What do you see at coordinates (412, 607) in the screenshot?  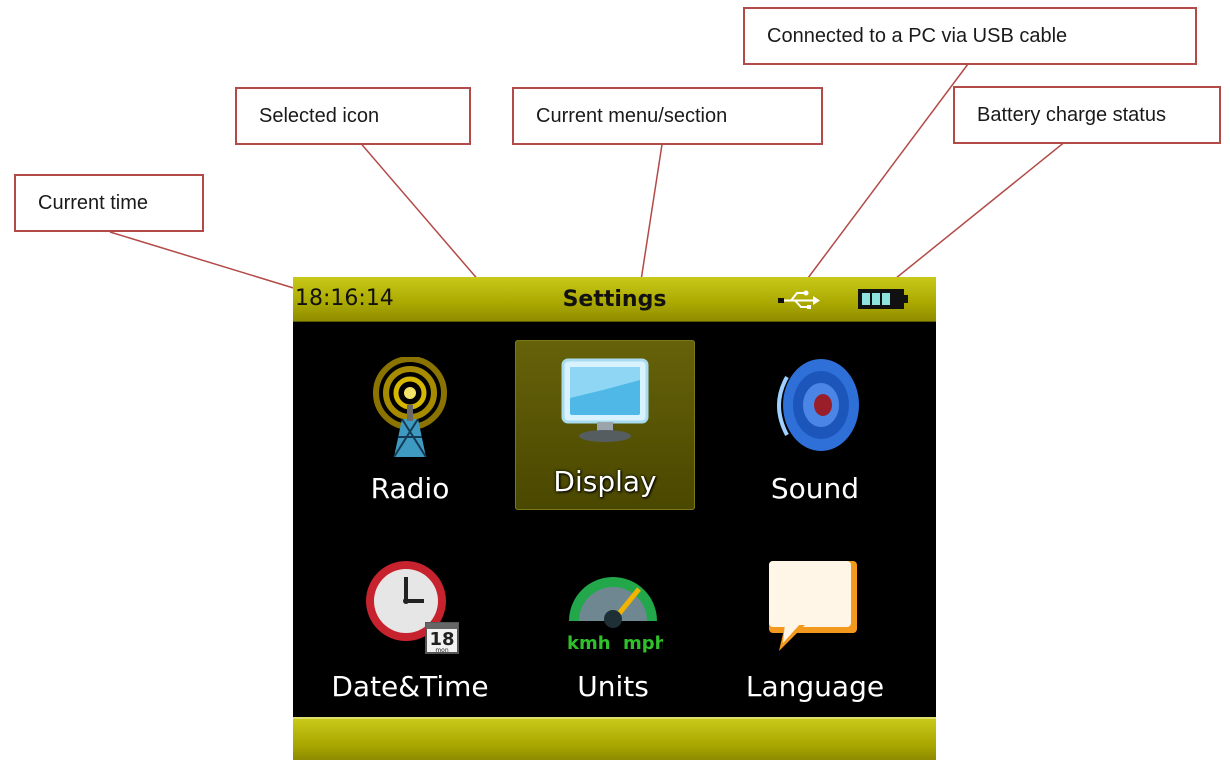 I see `clock-calendar-icon: 18 mon` at bounding box center [412, 607].